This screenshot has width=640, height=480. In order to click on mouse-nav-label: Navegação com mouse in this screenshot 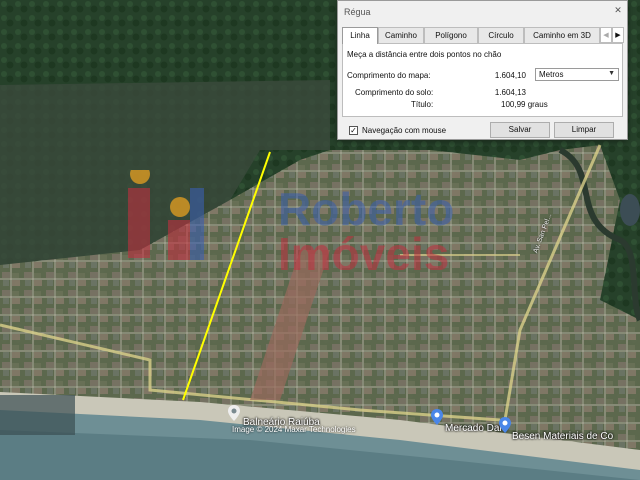, I will do `click(404, 130)`.